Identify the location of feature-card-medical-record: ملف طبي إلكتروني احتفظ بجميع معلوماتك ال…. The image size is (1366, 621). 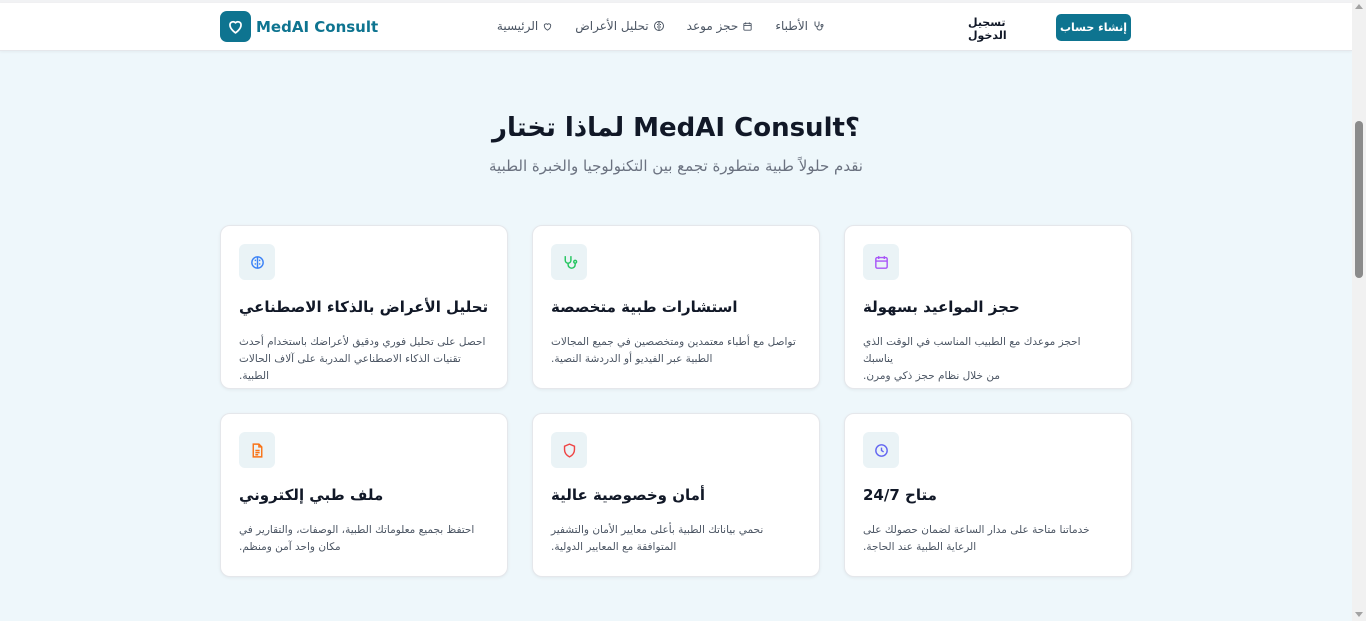
(364, 495).